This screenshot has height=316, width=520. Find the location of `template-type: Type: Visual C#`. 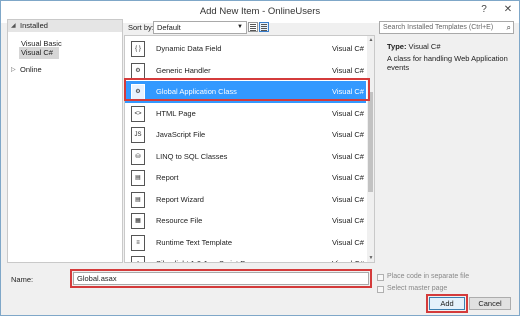

template-type: Type: Visual C# is located at coordinates (414, 46).